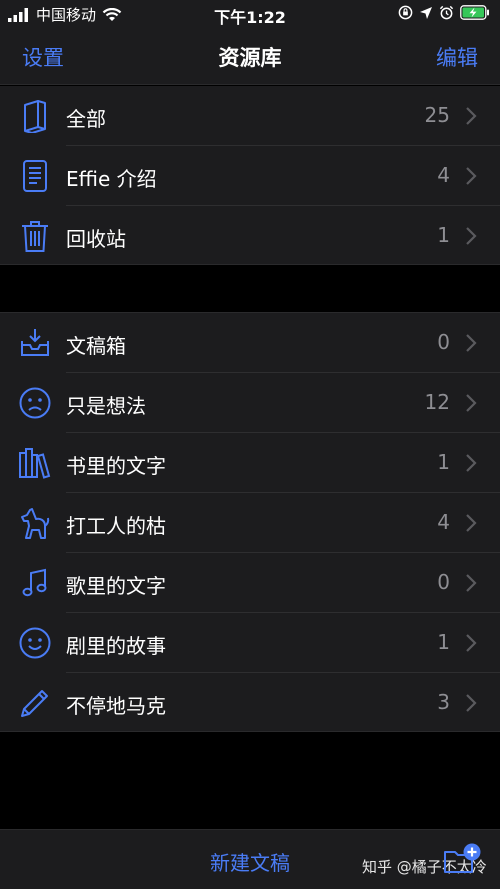  Describe the element at coordinates (116, 706) in the screenshot. I see `row-label: 不停地马克` at that location.